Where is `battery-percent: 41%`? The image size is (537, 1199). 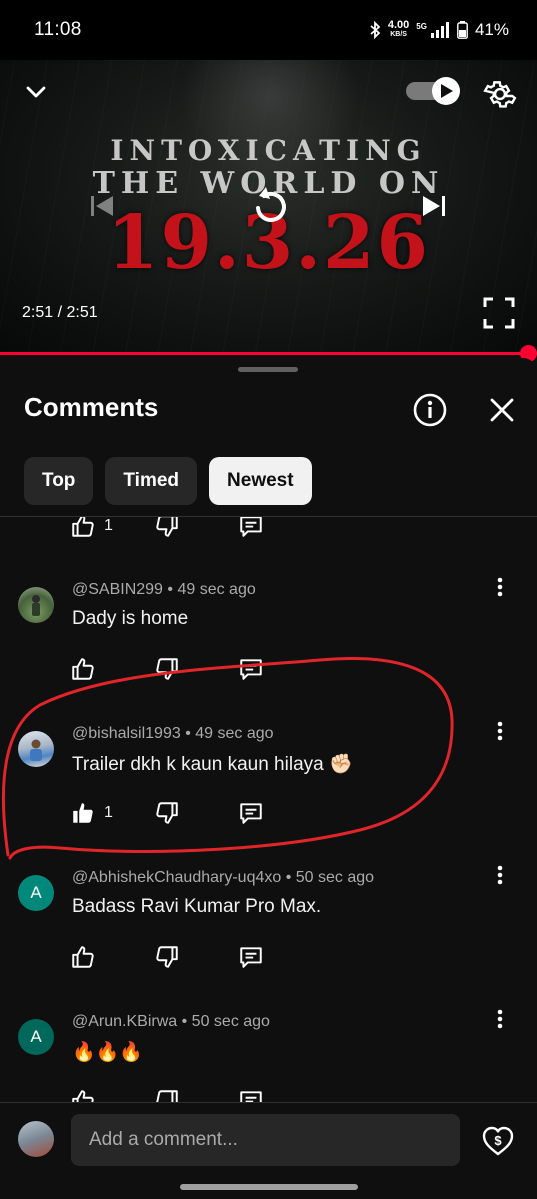 battery-percent: 41% is located at coordinates (491, 29).